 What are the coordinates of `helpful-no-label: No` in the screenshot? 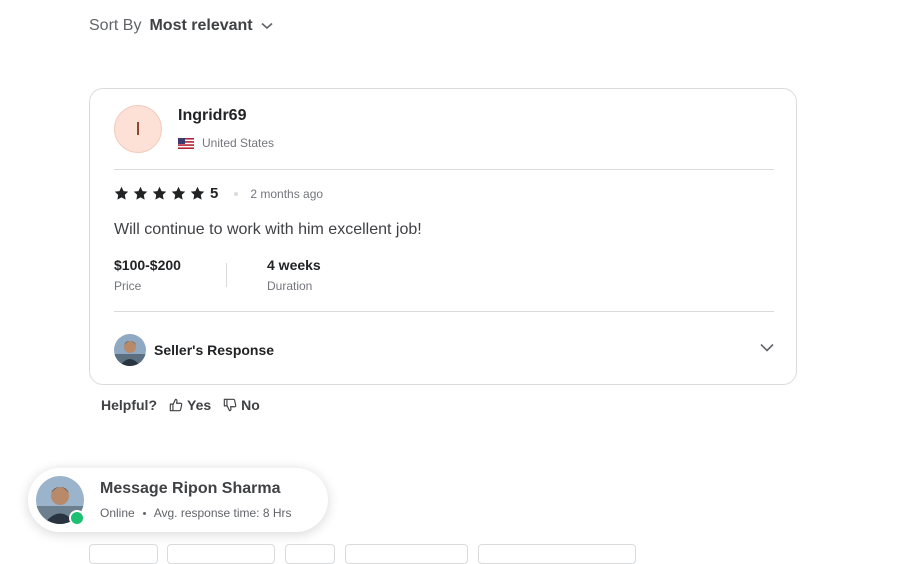 It's located at (250, 405).